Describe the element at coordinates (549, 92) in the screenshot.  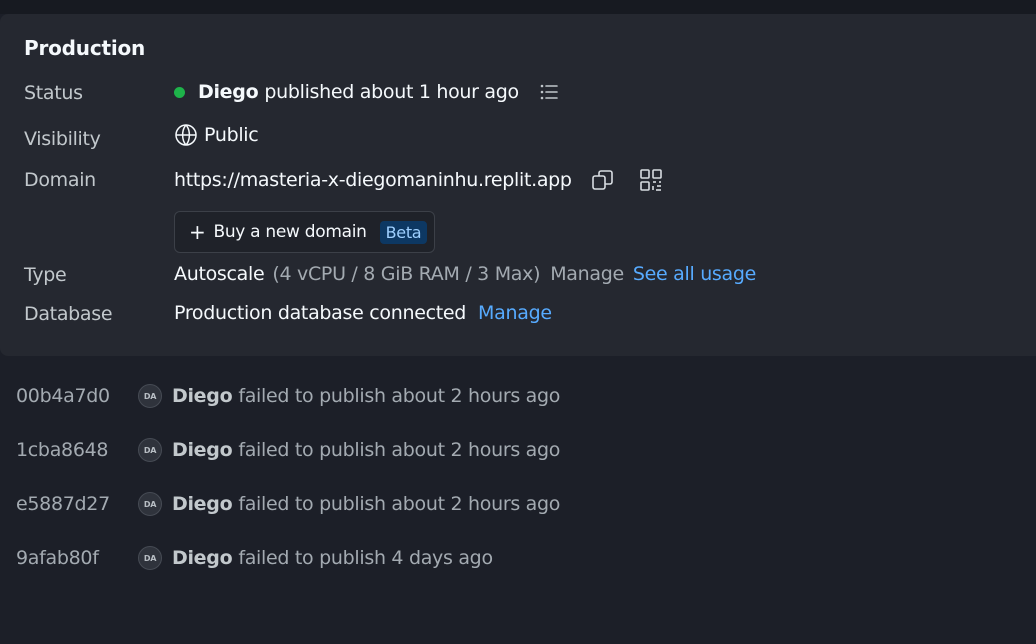
I see `list-icon` at that location.